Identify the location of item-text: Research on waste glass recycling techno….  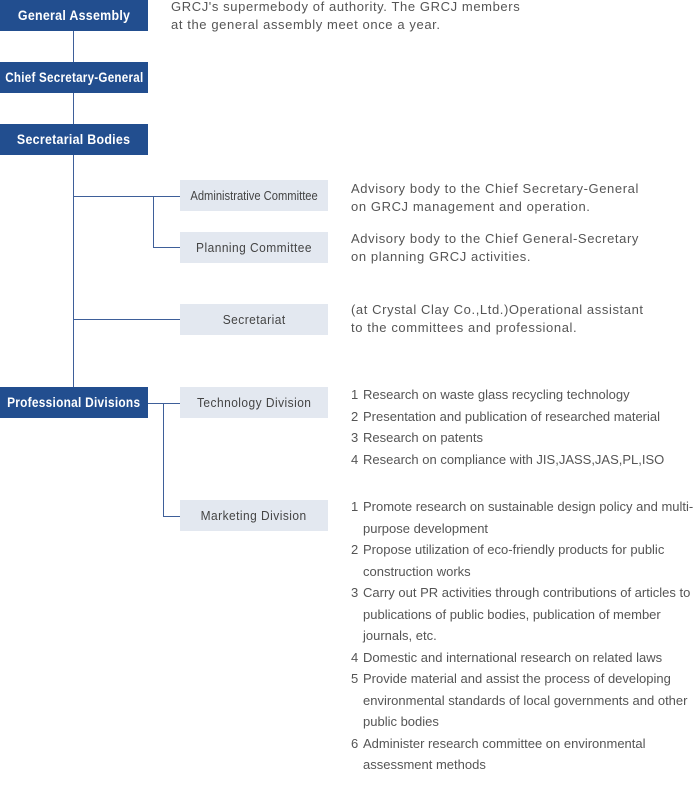
(496, 394).